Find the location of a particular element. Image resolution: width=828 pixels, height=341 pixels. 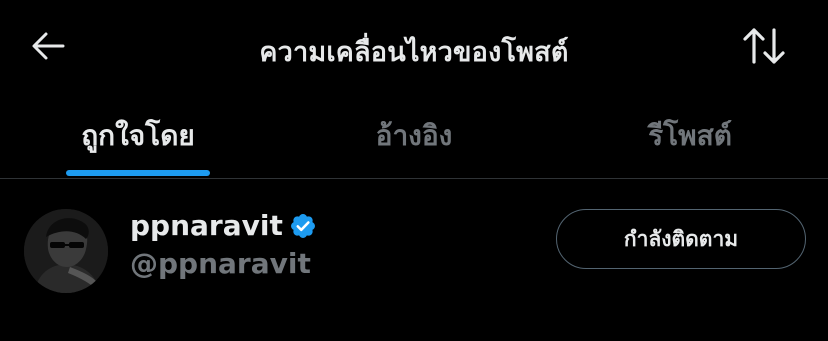

tab-label: รีโพสต์ is located at coordinates (690, 135).